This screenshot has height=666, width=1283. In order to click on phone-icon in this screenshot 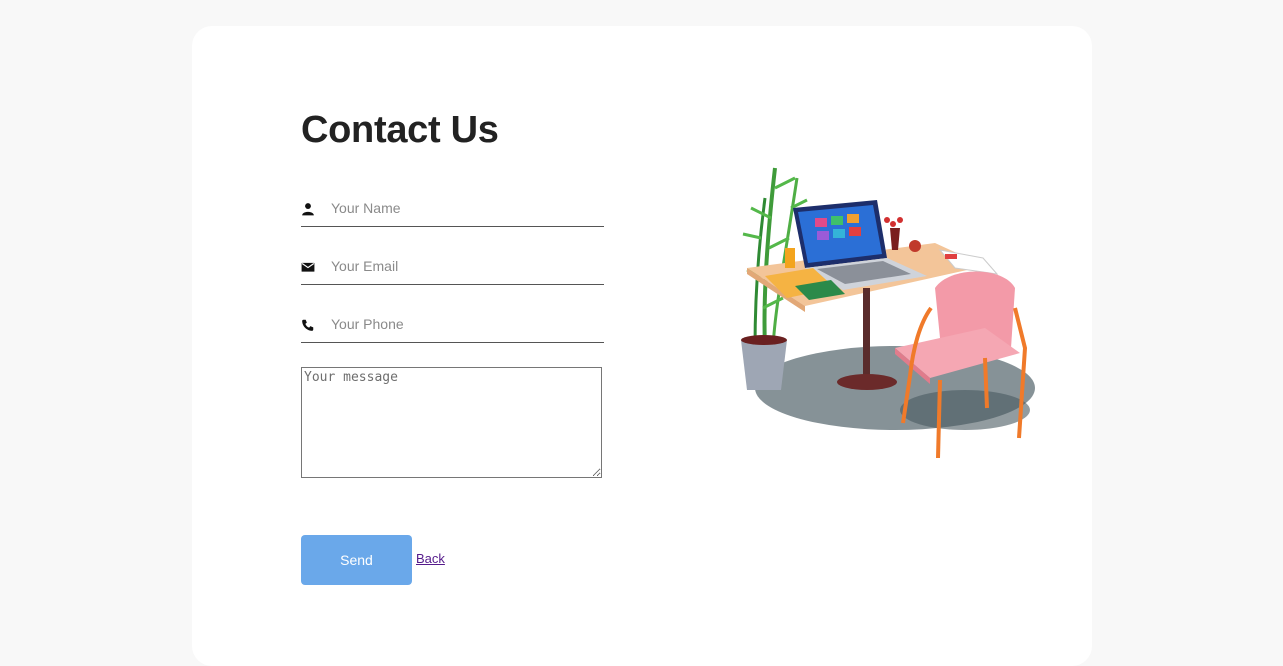, I will do `click(308, 325)`.